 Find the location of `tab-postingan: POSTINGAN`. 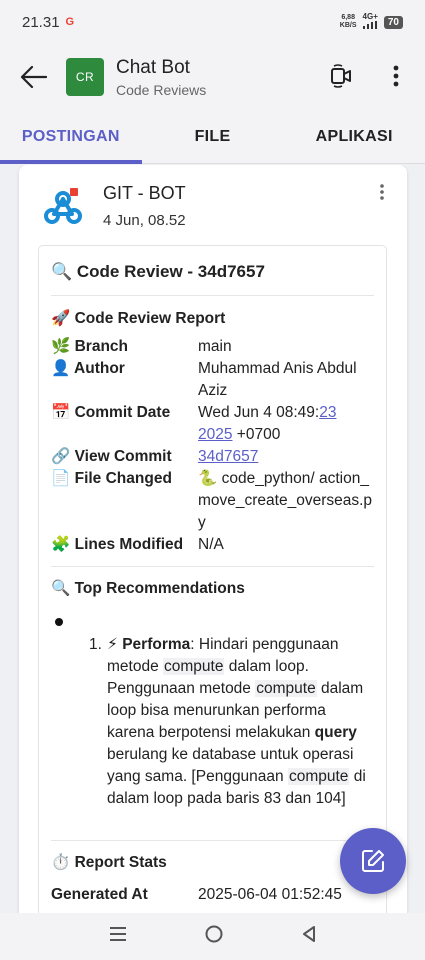

tab-postingan: POSTINGAN is located at coordinates (71, 137).